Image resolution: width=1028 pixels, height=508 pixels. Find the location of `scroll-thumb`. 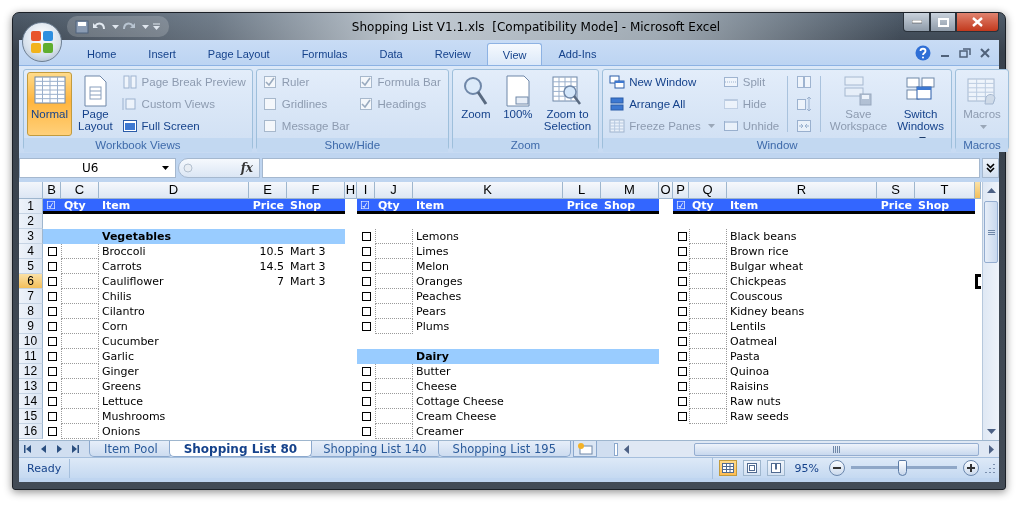

scroll-thumb is located at coordinates (836, 449).